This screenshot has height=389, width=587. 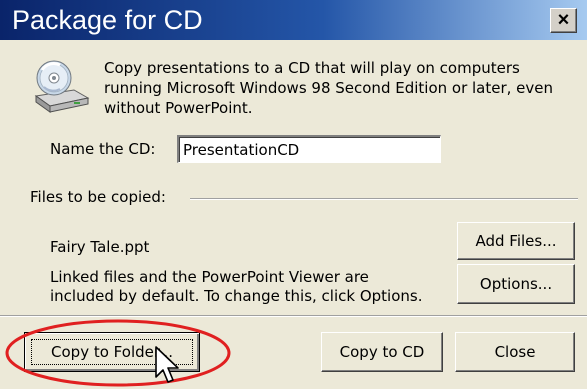 What do you see at coordinates (178, 108) in the screenshot?
I see `intro-line-3: without PowerPoint.` at bounding box center [178, 108].